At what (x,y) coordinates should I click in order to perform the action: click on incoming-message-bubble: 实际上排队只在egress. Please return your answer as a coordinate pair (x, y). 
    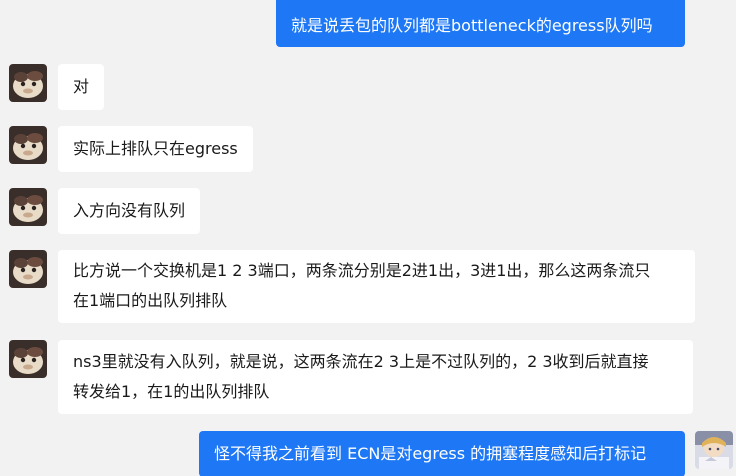
    Looking at the image, I should click on (155, 149).